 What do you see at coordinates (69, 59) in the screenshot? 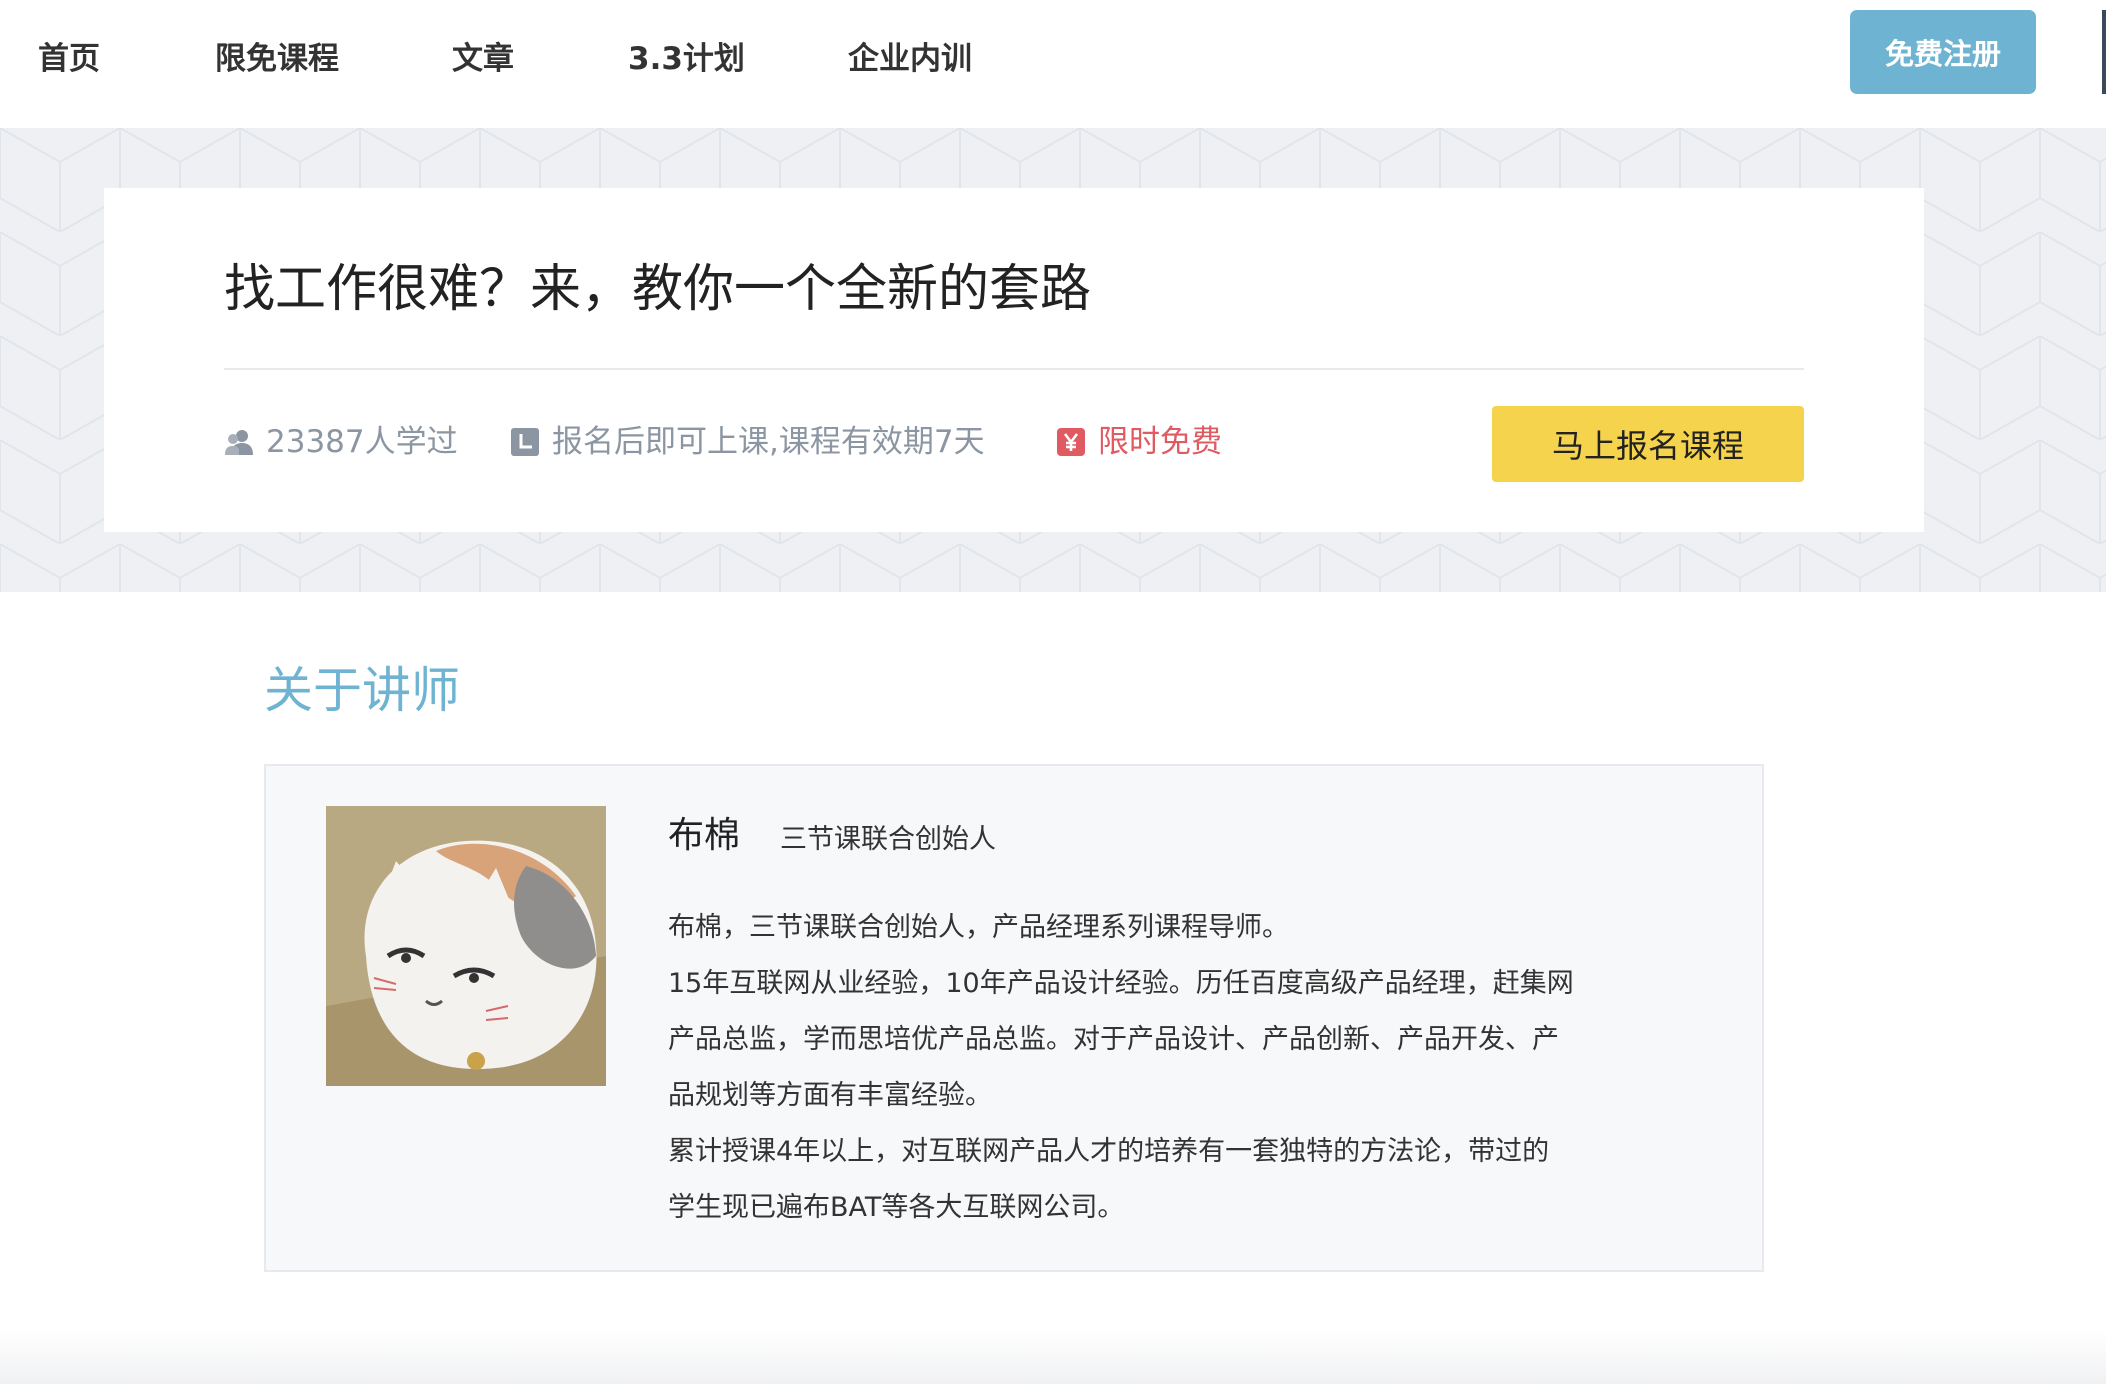
I see `nav-item-home: 首页` at bounding box center [69, 59].